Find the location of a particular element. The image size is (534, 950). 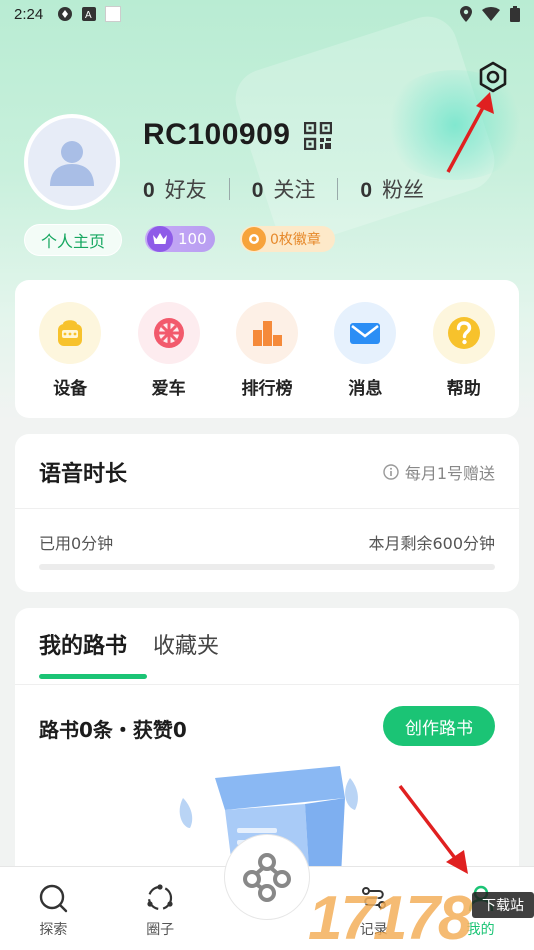

following-count: 0 is located at coordinates (257, 190).